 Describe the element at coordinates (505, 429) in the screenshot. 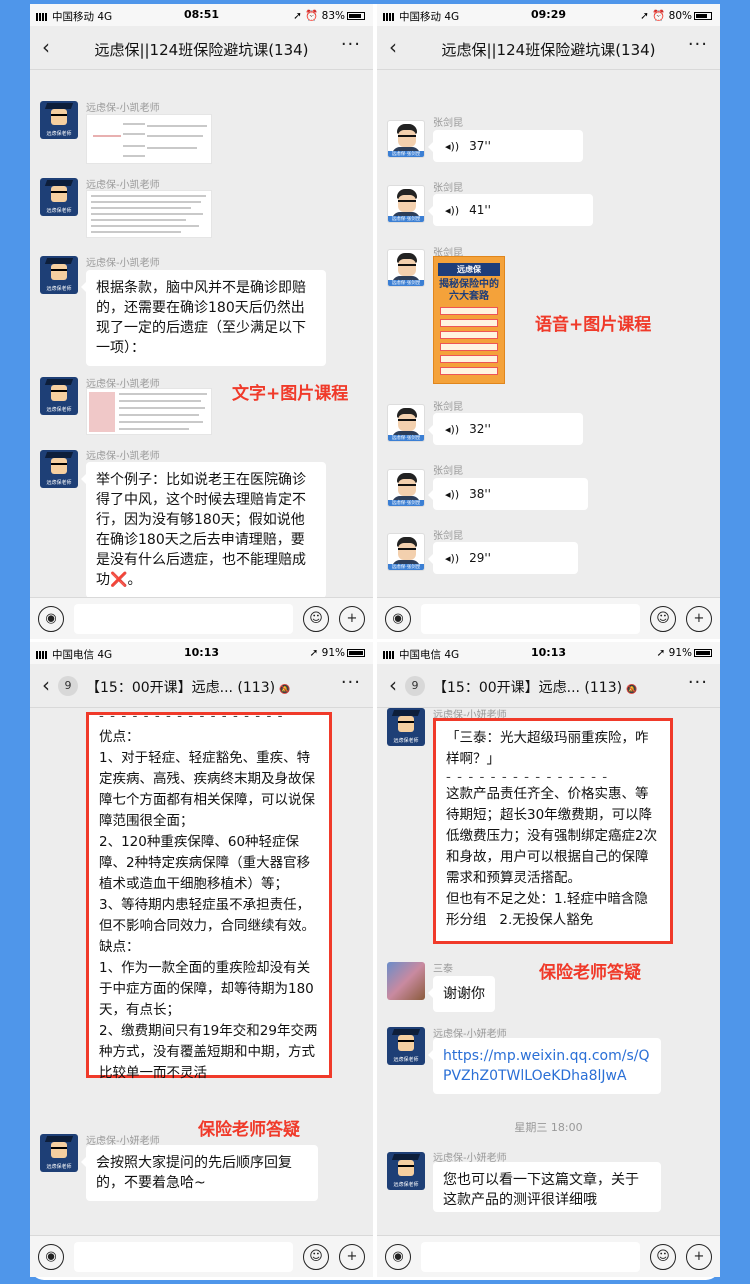

I see `voice-message: ◂)) 32''` at that location.